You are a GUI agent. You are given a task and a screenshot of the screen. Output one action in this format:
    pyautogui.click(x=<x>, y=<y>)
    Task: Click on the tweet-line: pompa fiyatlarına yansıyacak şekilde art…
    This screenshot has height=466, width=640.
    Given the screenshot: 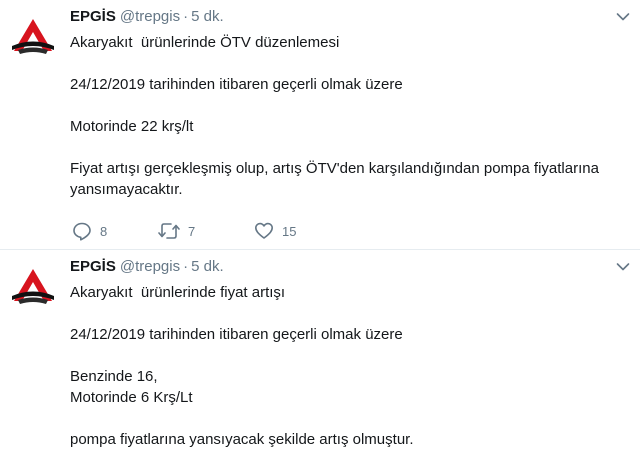 What is the action you would take?
    pyautogui.click(x=242, y=439)
    